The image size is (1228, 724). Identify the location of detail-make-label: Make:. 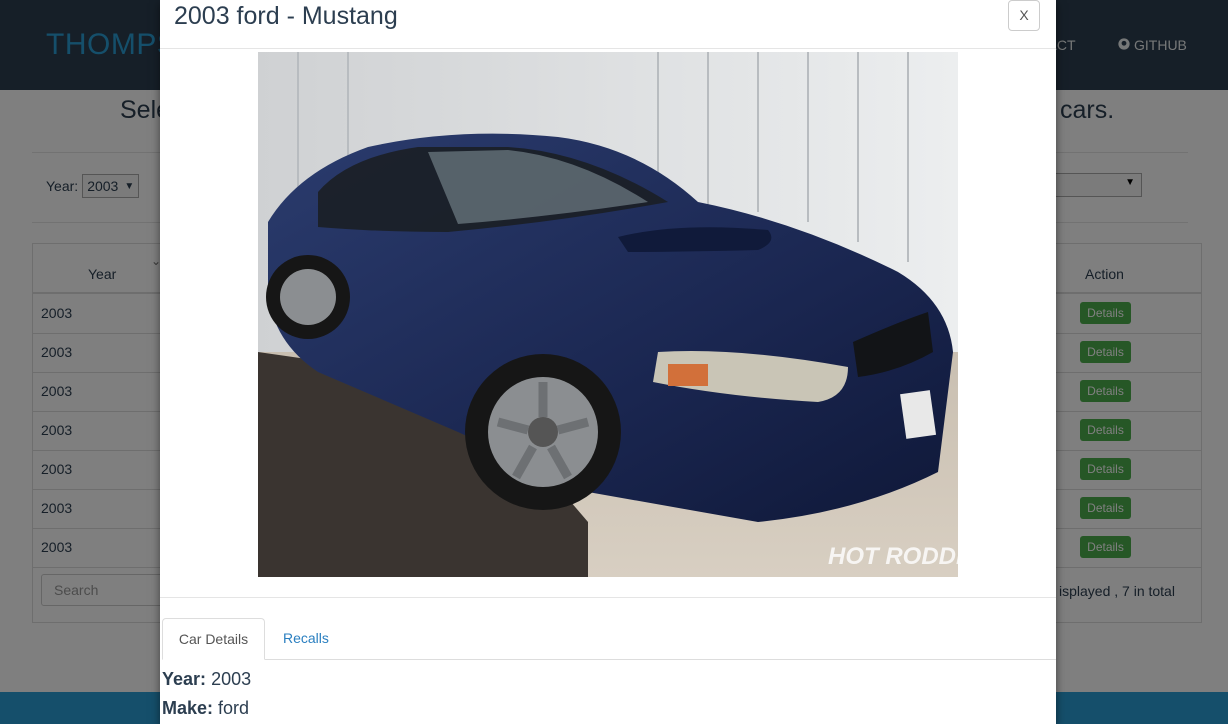
(188, 708).